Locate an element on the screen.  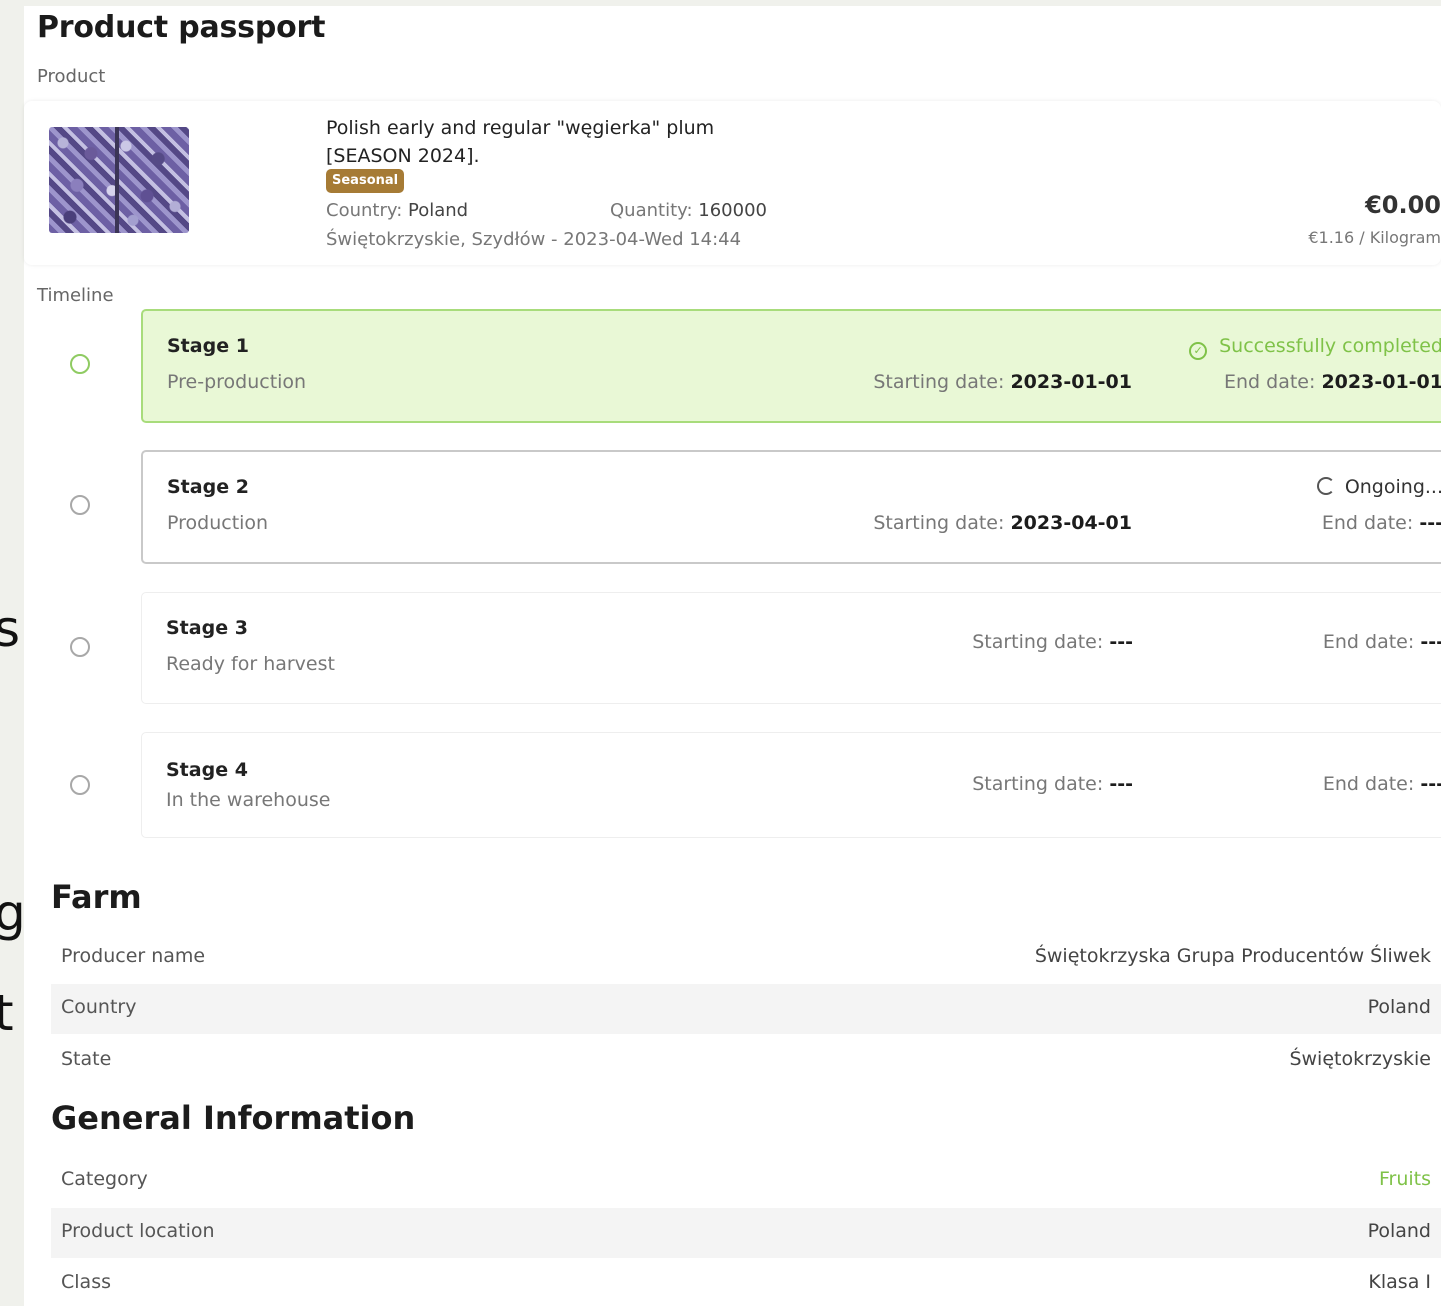
product-unit-price: €1.16 / Kilogram is located at coordinates (1374, 237).